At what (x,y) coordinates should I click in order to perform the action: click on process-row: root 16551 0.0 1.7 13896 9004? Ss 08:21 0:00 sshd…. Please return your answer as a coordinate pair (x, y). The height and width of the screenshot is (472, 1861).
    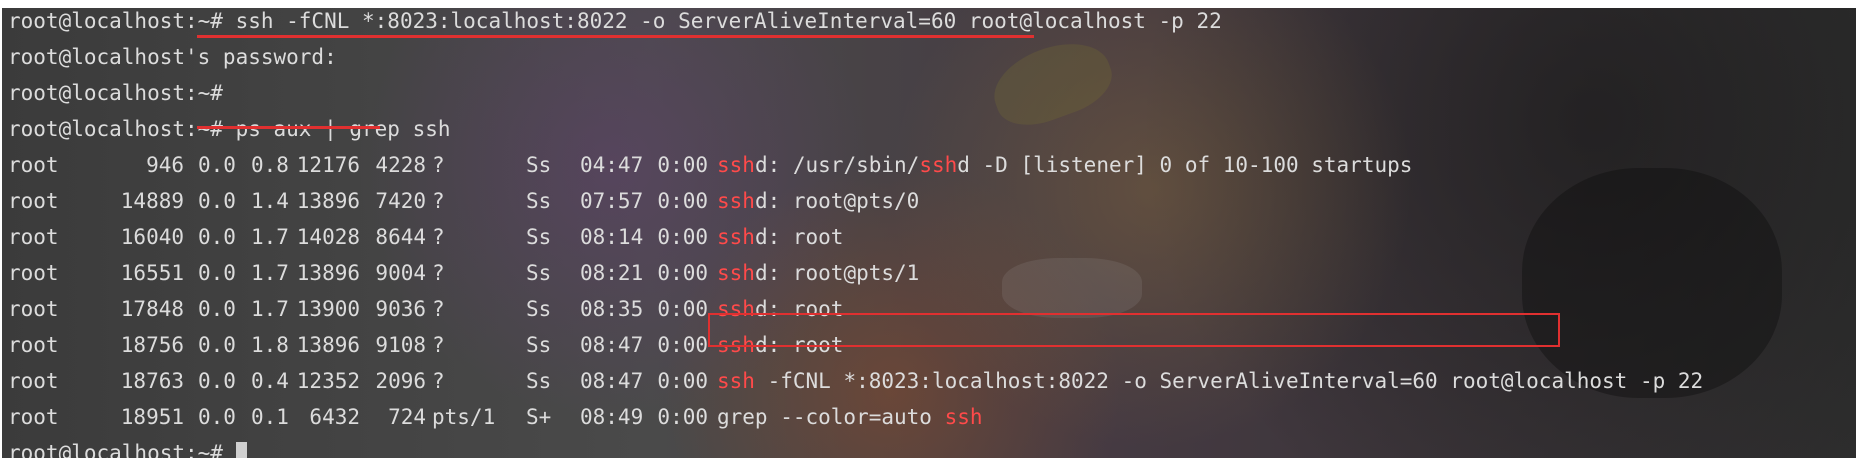
    Looking at the image, I should click on (615, 278).